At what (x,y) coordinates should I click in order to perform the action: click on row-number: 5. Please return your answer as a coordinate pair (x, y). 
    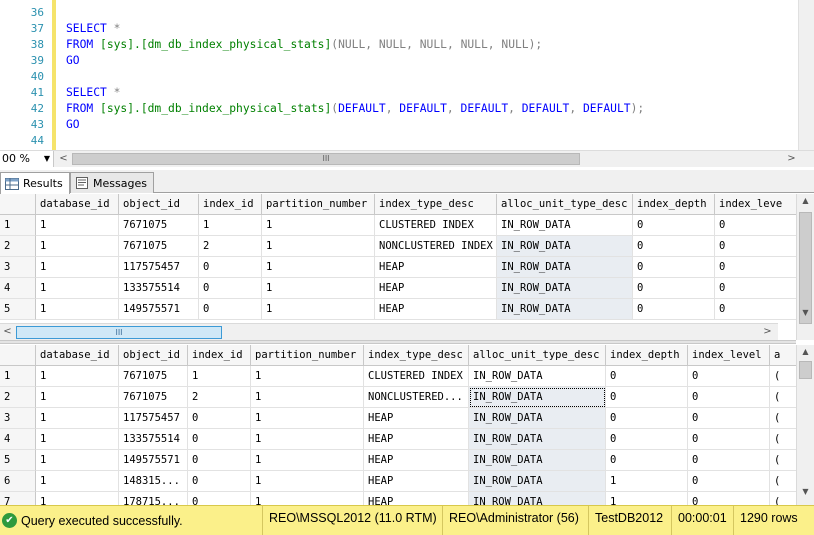
    Looking at the image, I should click on (18, 309).